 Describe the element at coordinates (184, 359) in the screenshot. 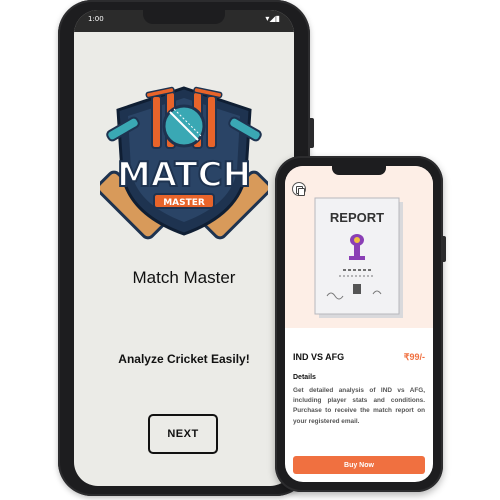

I see `tagline: Analyze Cricket Easily!` at that location.